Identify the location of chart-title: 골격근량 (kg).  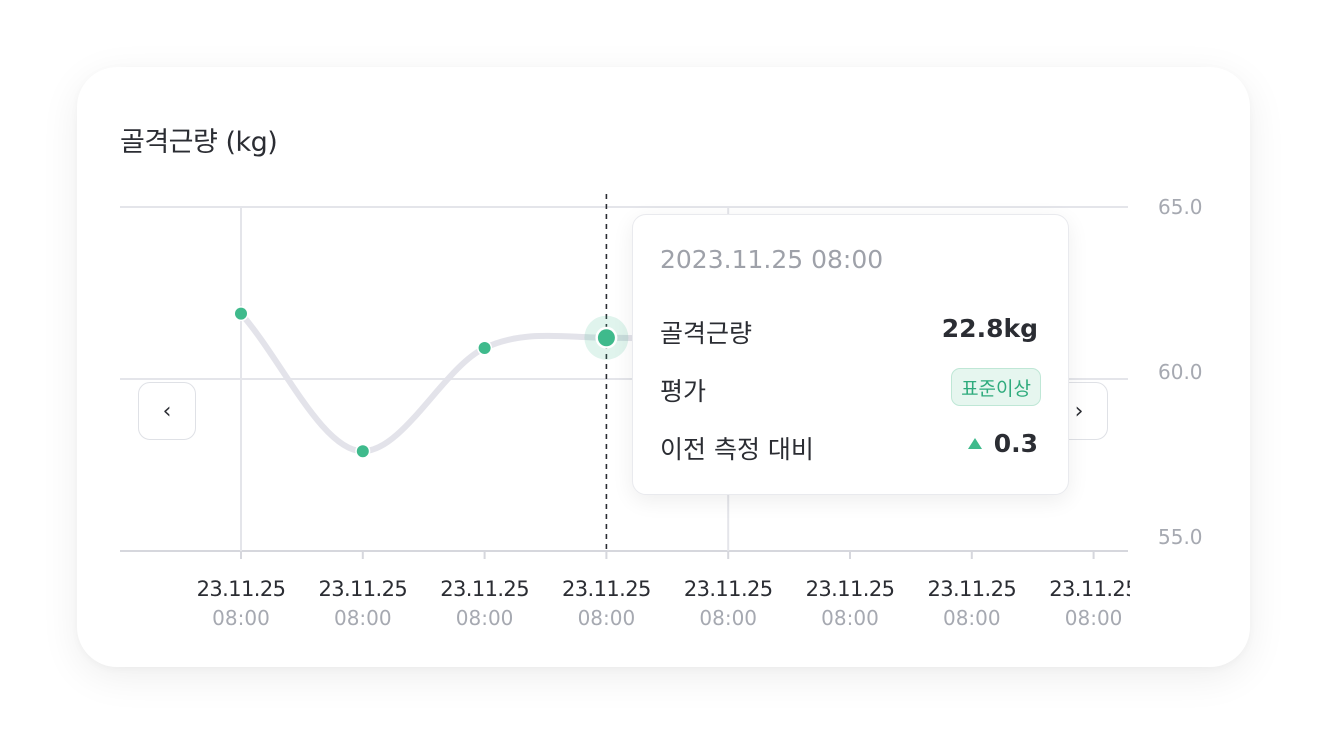
(199, 142).